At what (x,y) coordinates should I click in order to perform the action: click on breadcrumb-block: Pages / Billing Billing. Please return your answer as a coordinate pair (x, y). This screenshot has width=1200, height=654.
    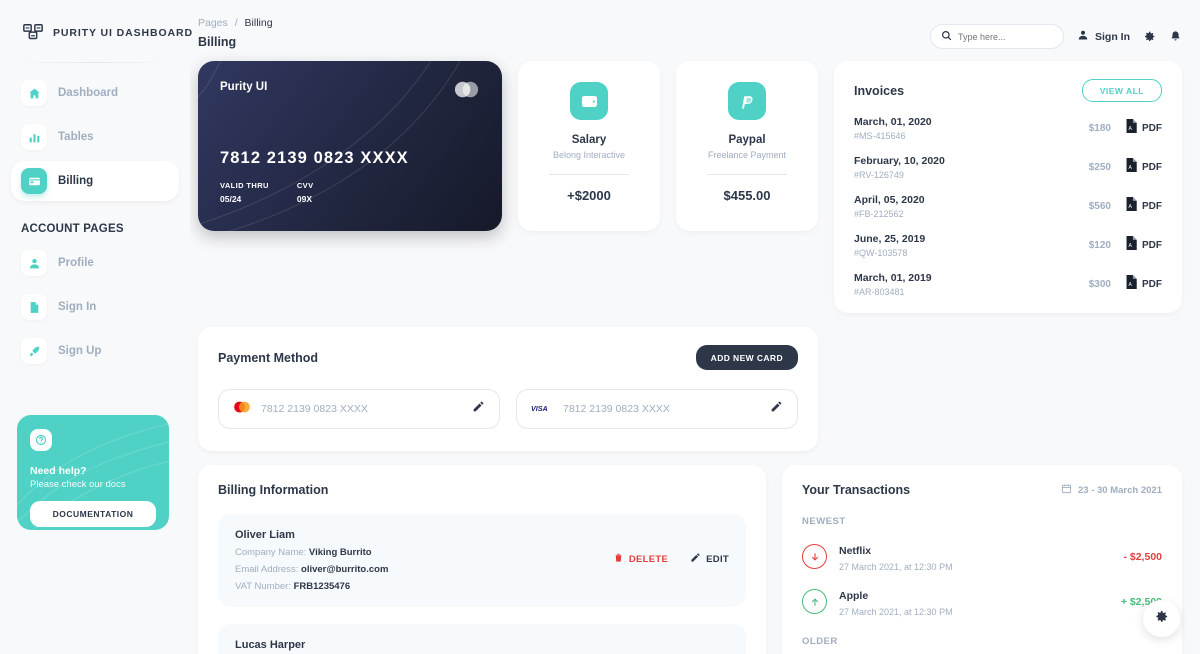
    Looking at the image, I should click on (235, 33).